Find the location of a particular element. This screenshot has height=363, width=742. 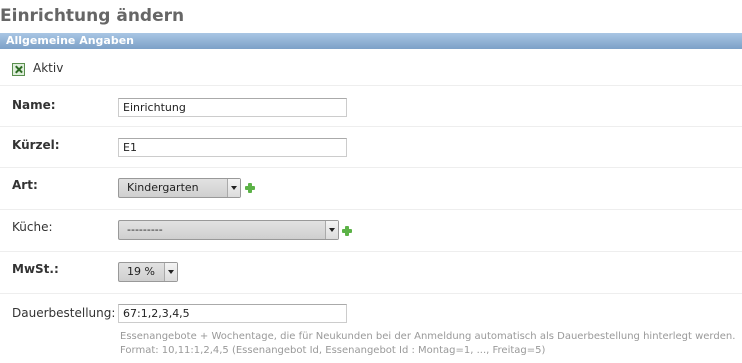

kuerzel-row: Kürzel: is located at coordinates (371, 147).